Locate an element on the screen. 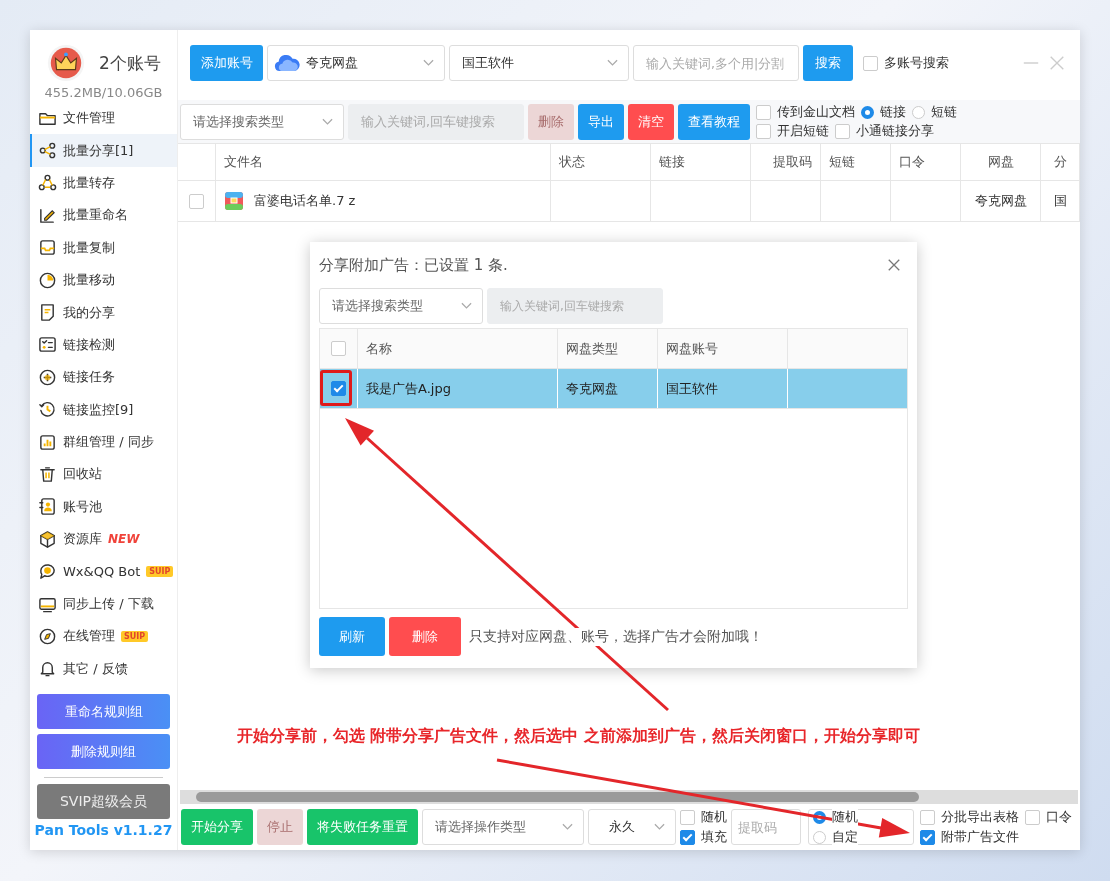  compass-icon is located at coordinates (47, 636).